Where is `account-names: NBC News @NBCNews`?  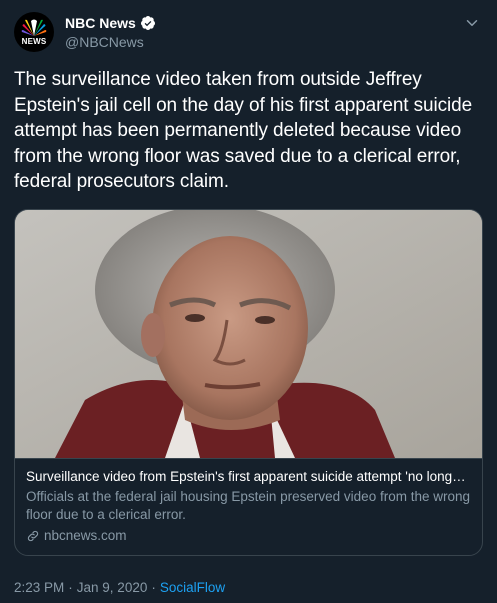 account-names: NBC News @NBCNews is located at coordinates (110, 32).